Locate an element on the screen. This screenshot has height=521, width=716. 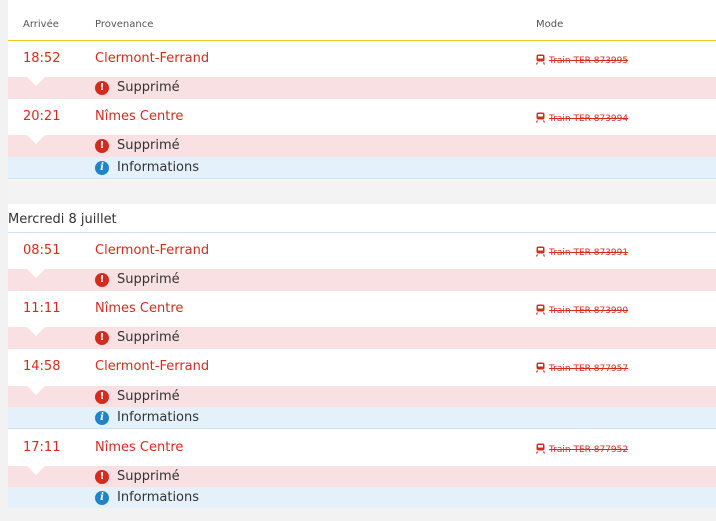
column-origin: Provenance is located at coordinates (124, 24).